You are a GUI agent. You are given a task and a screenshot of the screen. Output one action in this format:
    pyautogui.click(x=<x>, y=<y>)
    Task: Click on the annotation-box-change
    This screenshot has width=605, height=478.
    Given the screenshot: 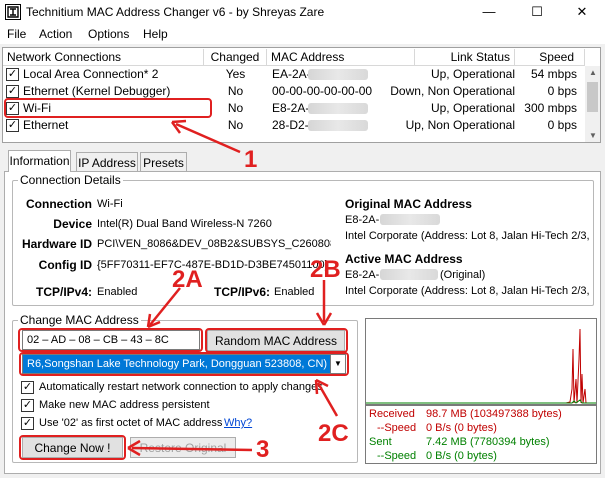 What is the action you would take?
    pyautogui.click(x=72, y=447)
    